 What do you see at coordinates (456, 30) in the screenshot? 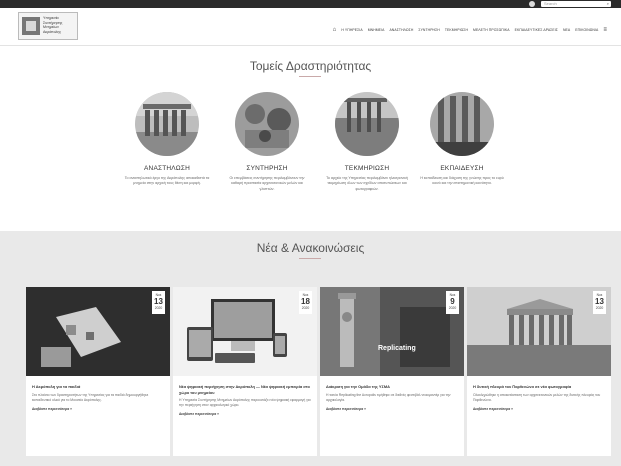
I see `nav-item-documentation: ΤΕΚΜΗΡΙΩΣΗ` at bounding box center [456, 30].